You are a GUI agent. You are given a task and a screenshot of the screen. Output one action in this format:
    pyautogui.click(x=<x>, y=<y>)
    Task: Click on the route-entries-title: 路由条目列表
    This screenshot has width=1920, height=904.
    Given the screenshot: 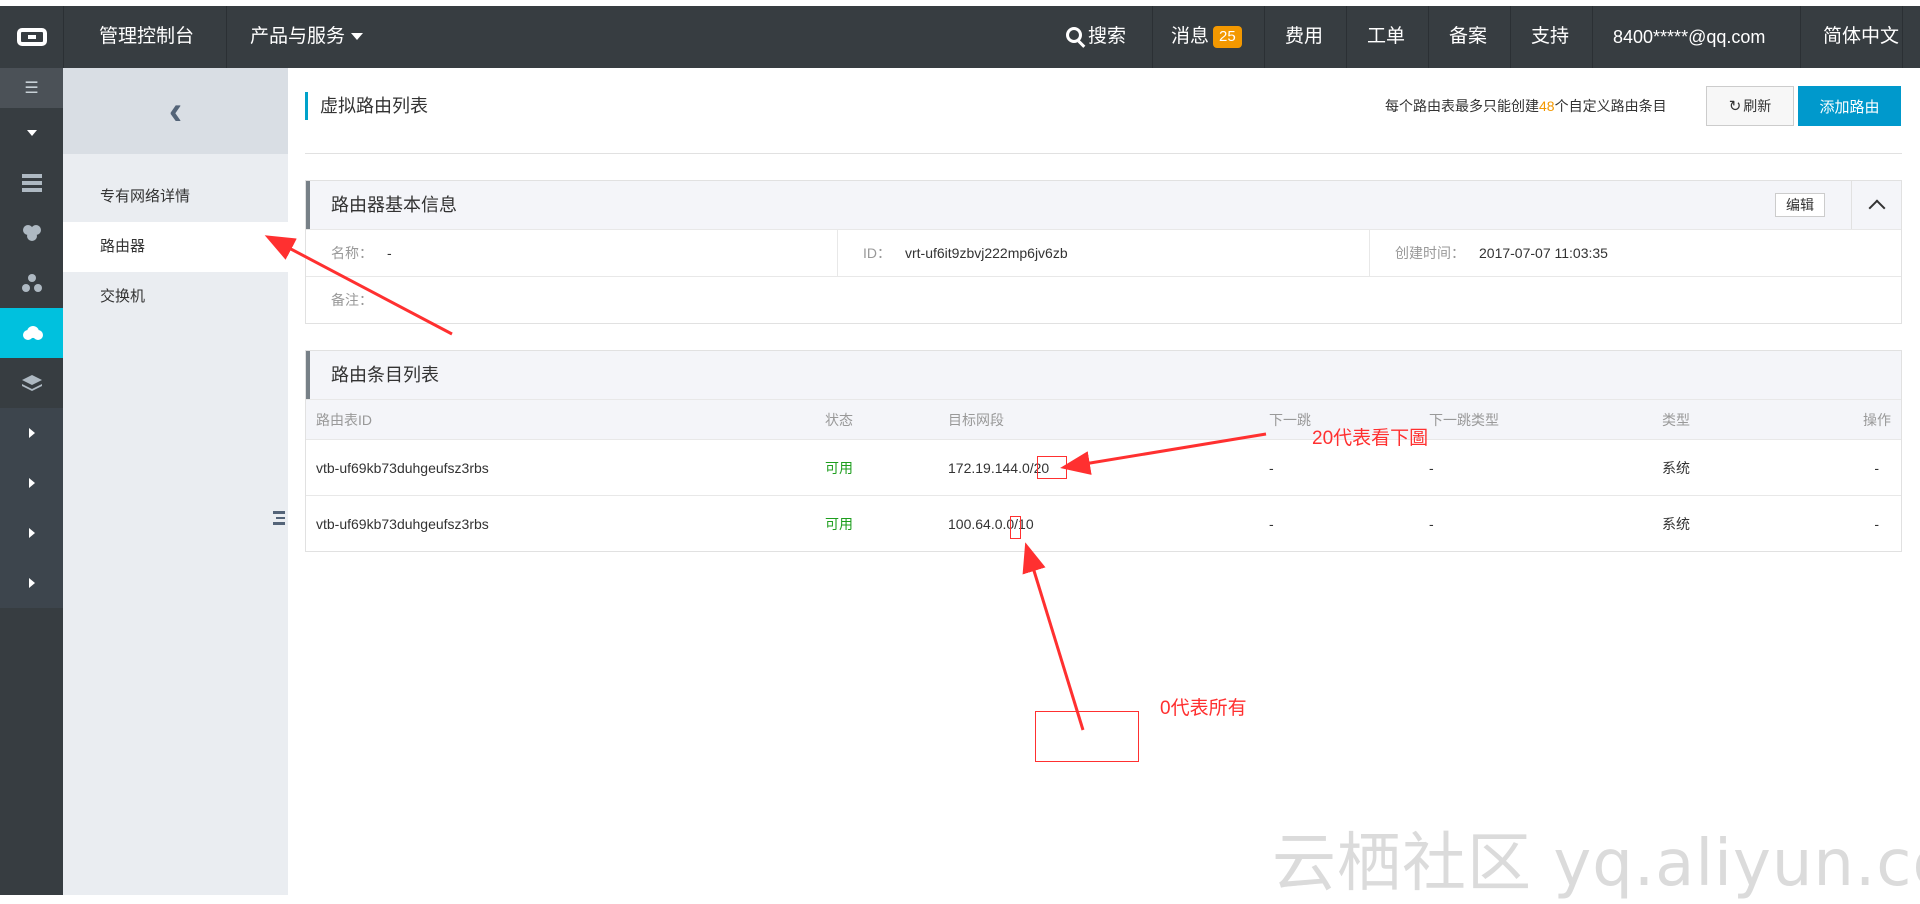 What is the action you would take?
    pyautogui.click(x=385, y=375)
    